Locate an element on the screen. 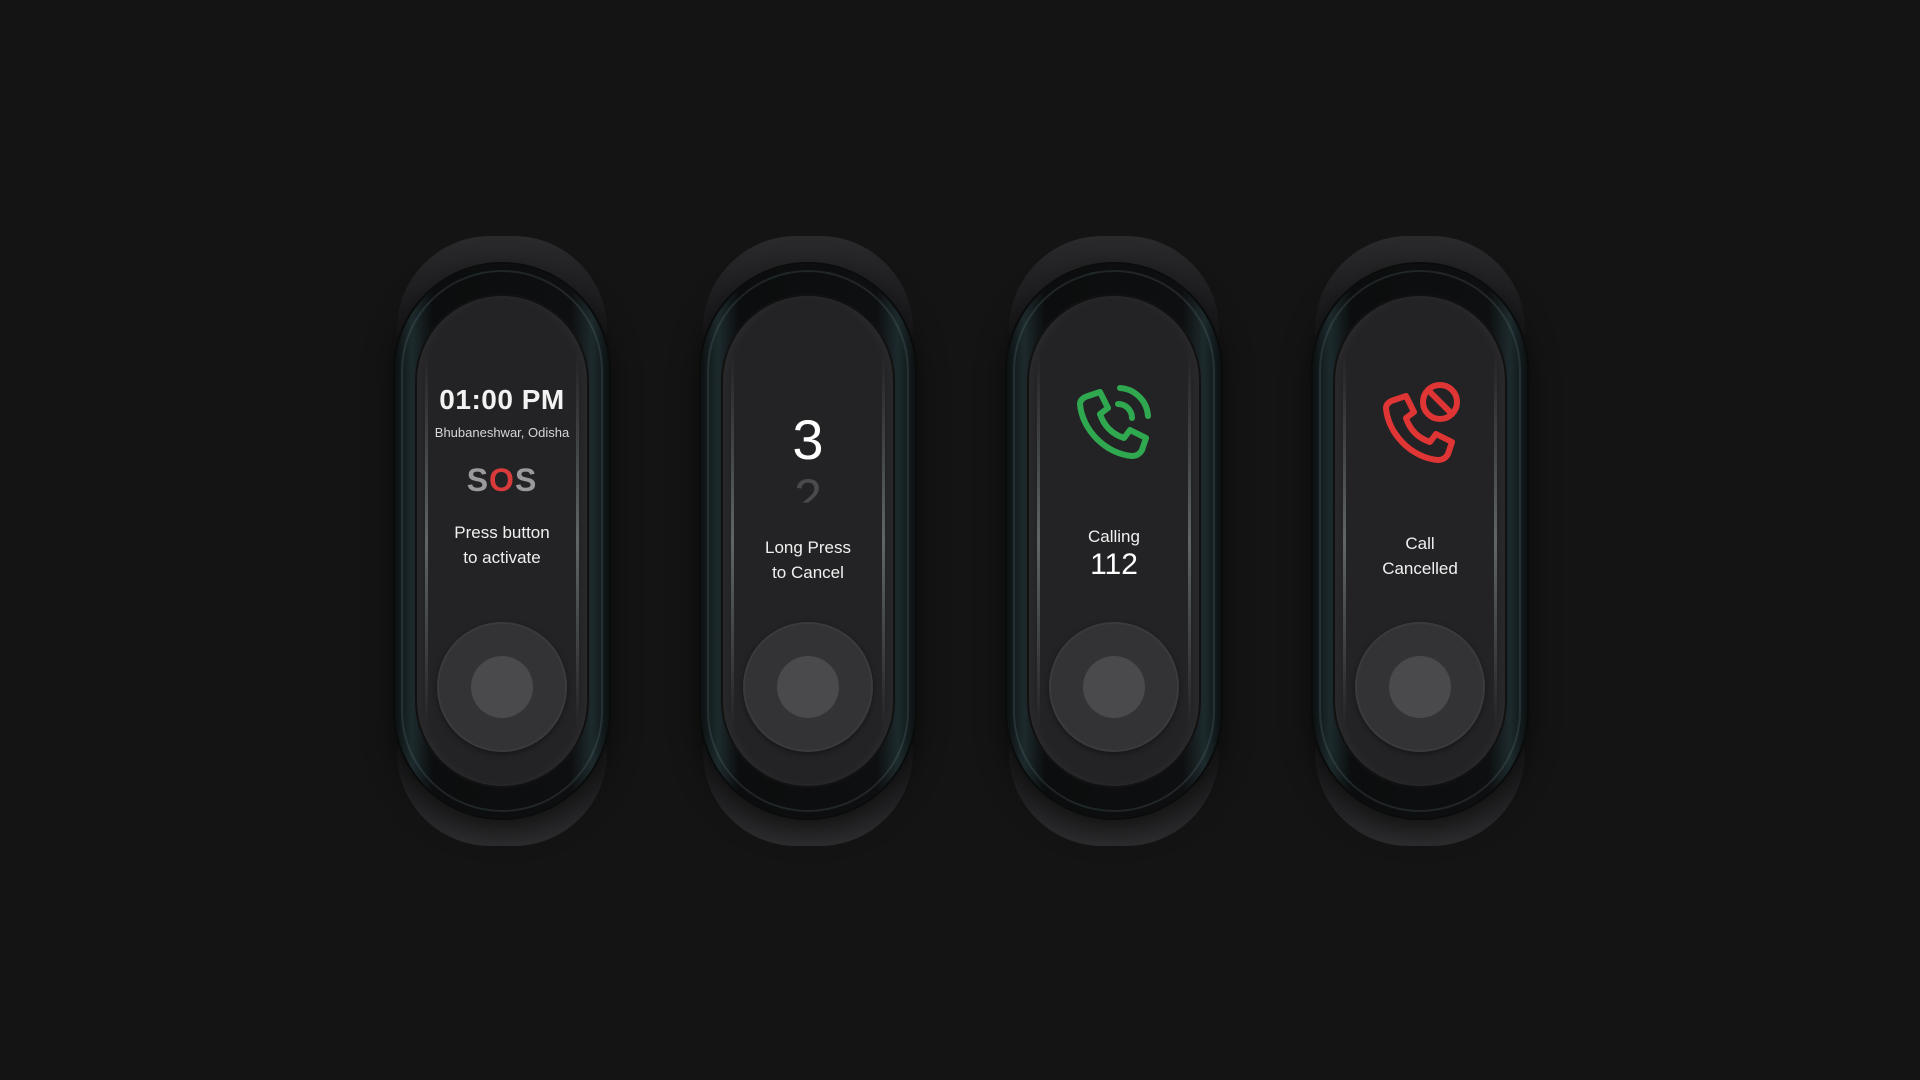 Image resolution: width=1920 pixels, height=1080 pixels. instruction-text: Long Press to Cancel is located at coordinates (808, 560).